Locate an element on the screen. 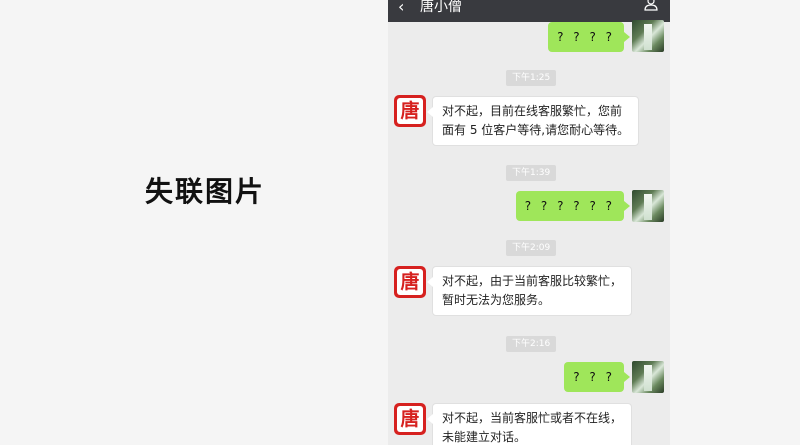 The width and height of the screenshot is (800, 445). outgoing-message: ? ? ? ? ? ? is located at coordinates (573, 206).